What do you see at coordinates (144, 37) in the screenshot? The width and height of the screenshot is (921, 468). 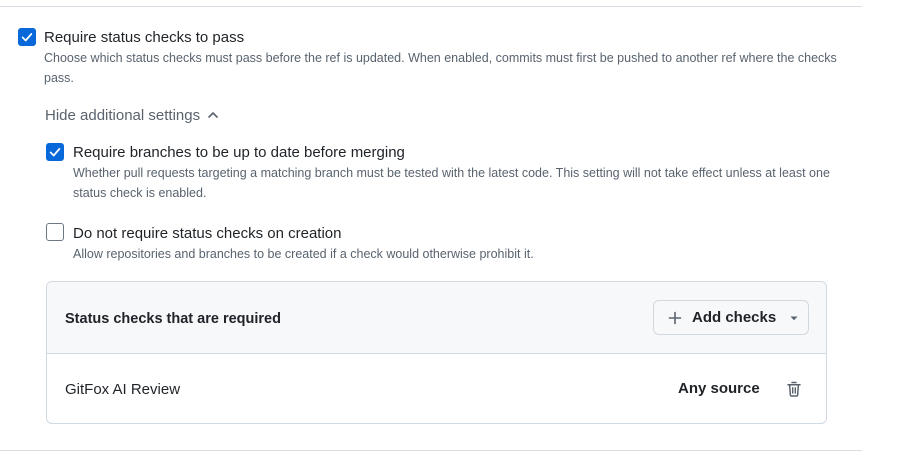 I see `require-status-checks-label: Require status checks to pass` at bounding box center [144, 37].